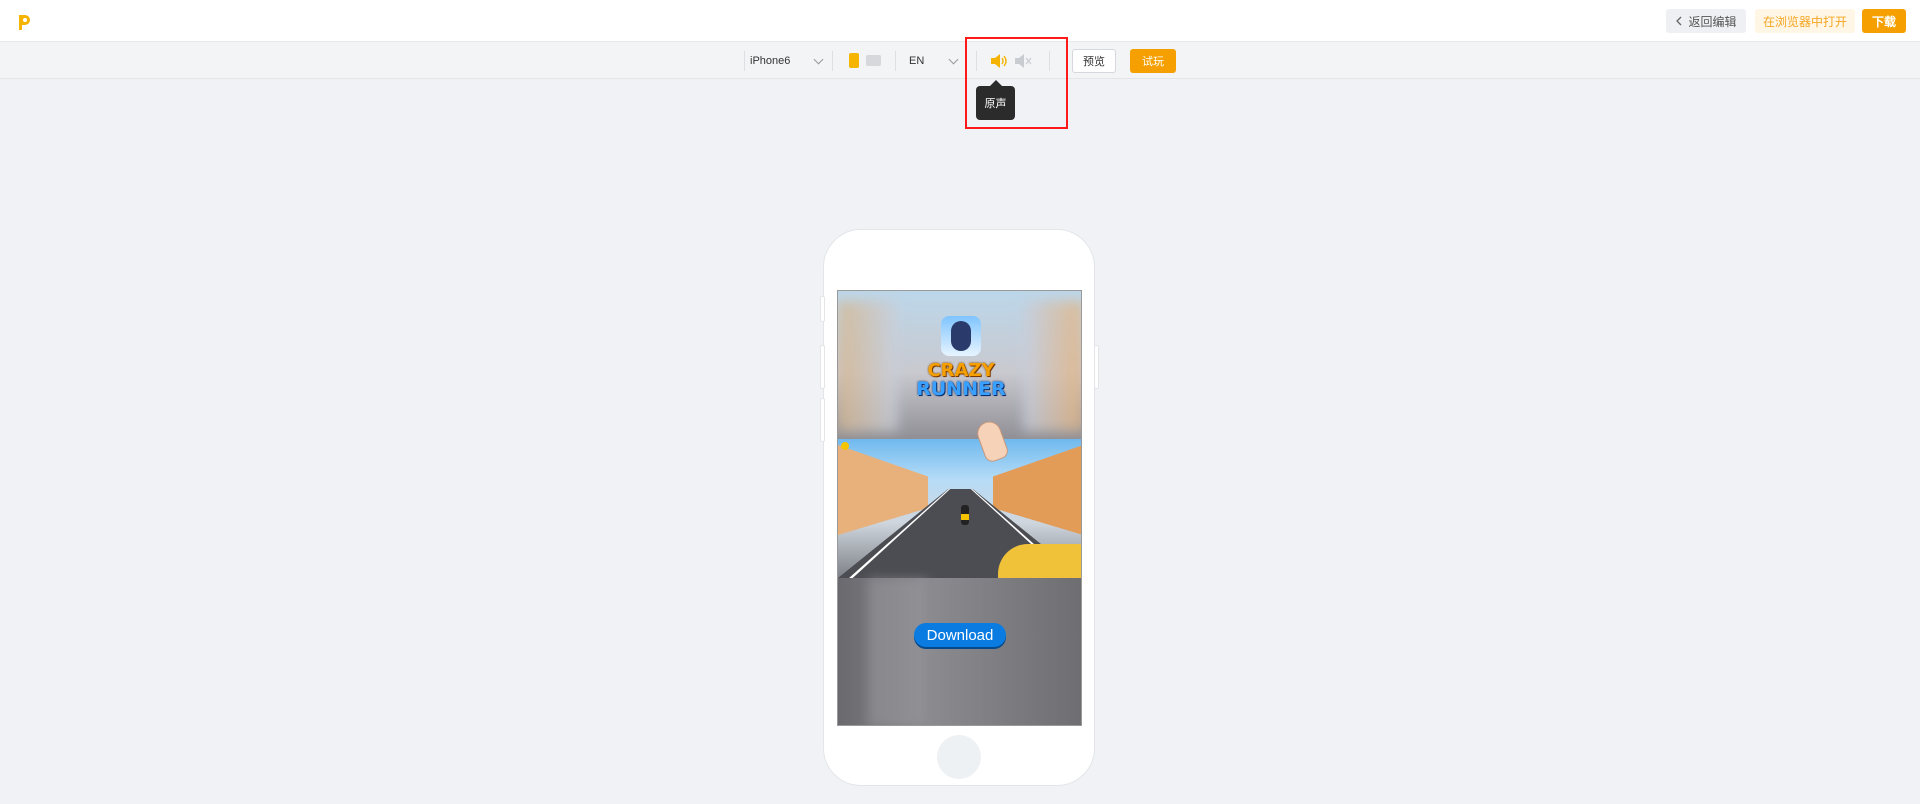  Describe the element at coordinates (24, 22) in the screenshot. I see `app-logo-icon` at that location.